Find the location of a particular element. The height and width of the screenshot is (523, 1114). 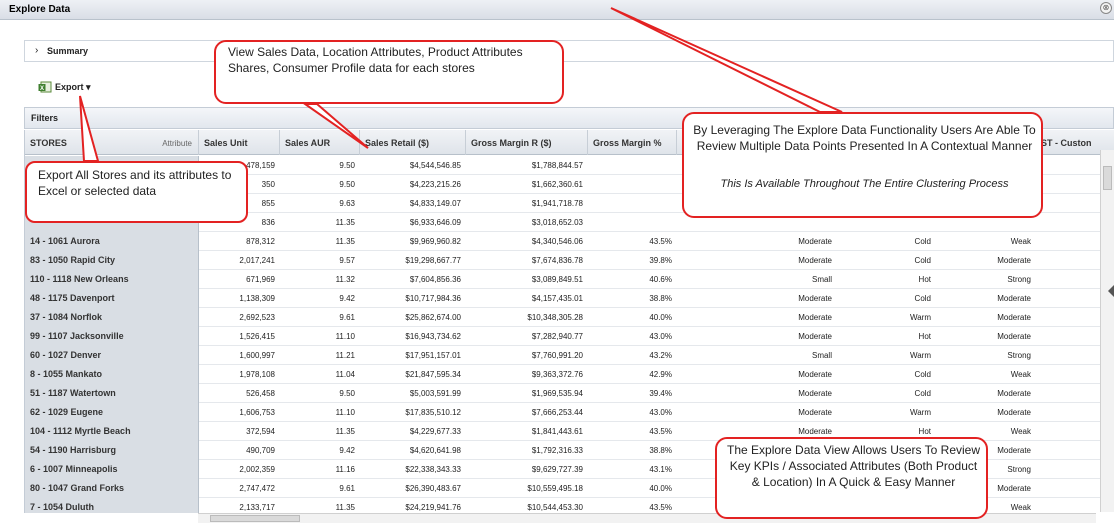

vertical-scrollbar is located at coordinates (1107, 331).